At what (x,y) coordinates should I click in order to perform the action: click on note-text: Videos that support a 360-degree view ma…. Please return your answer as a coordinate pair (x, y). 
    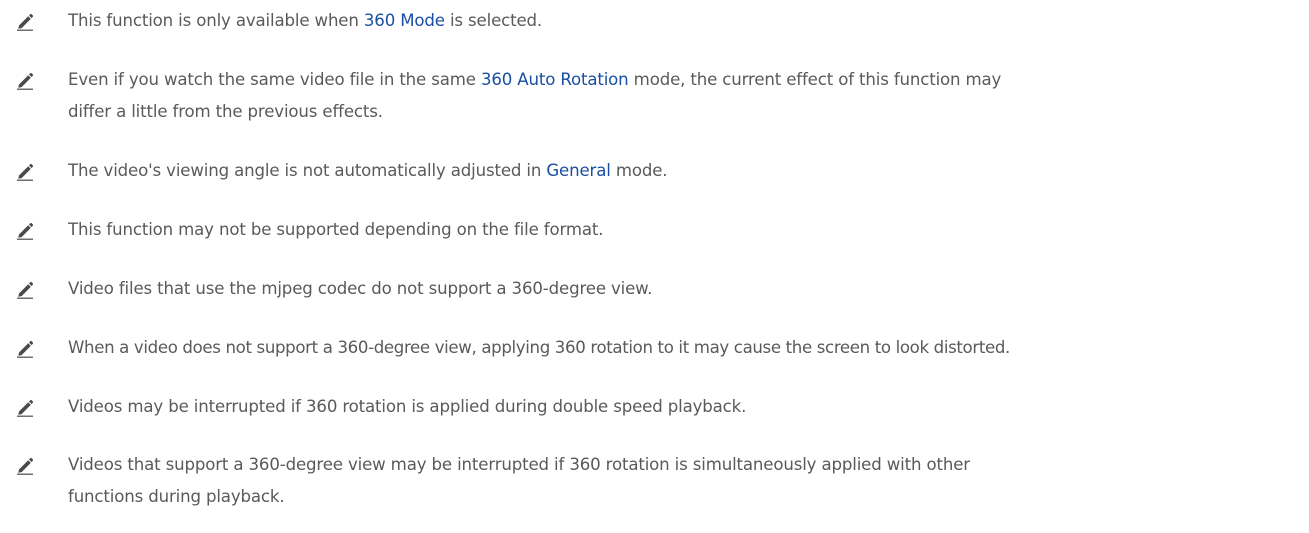
    Looking at the image, I should click on (519, 464).